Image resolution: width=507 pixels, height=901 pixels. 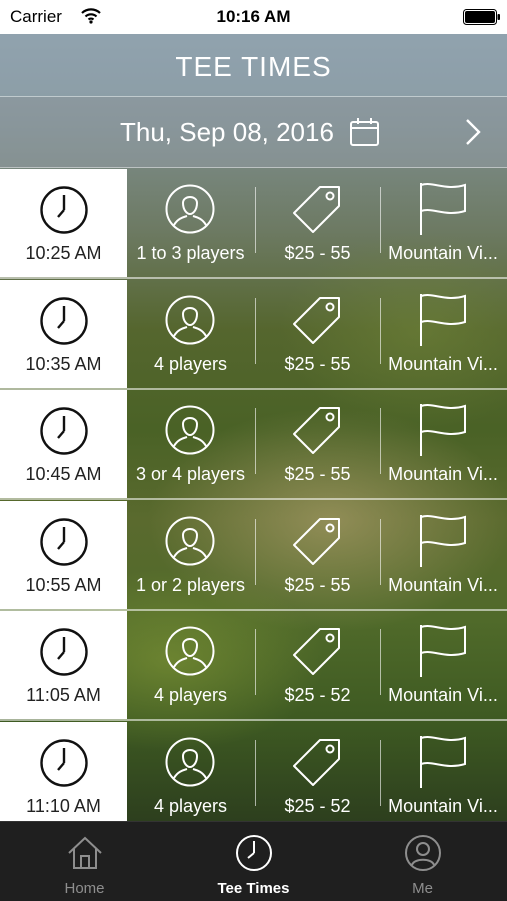 I want to click on selected-date: Thu, Sep 08, 2016, so click(x=227, y=132).